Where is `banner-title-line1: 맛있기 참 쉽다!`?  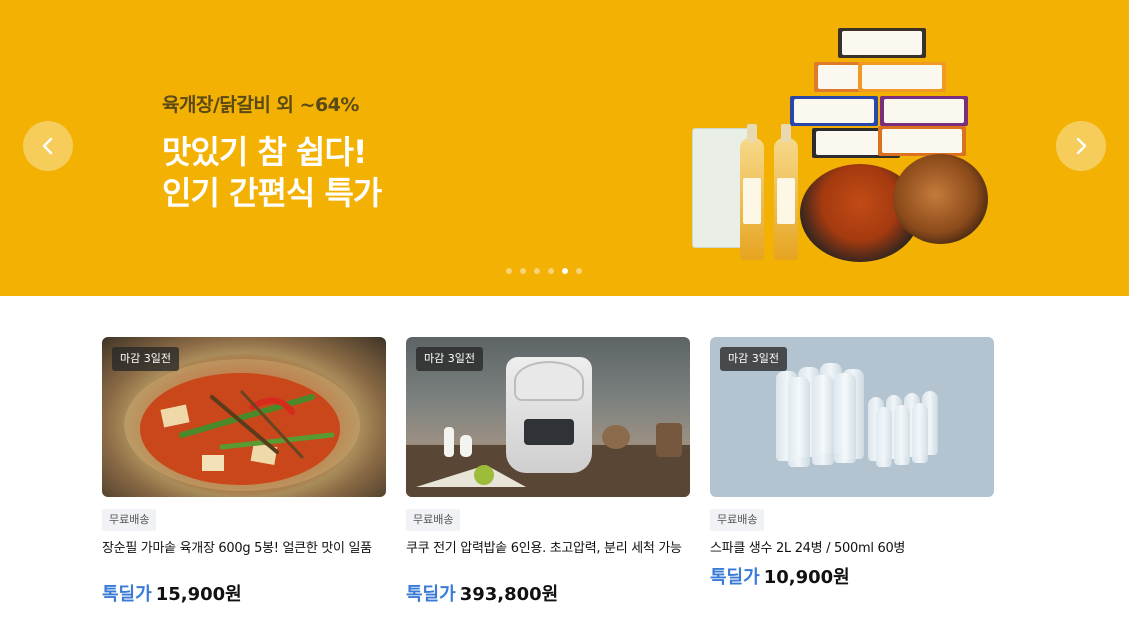
banner-title-line1: 맛있기 참 쉽다! is located at coordinates (265, 152).